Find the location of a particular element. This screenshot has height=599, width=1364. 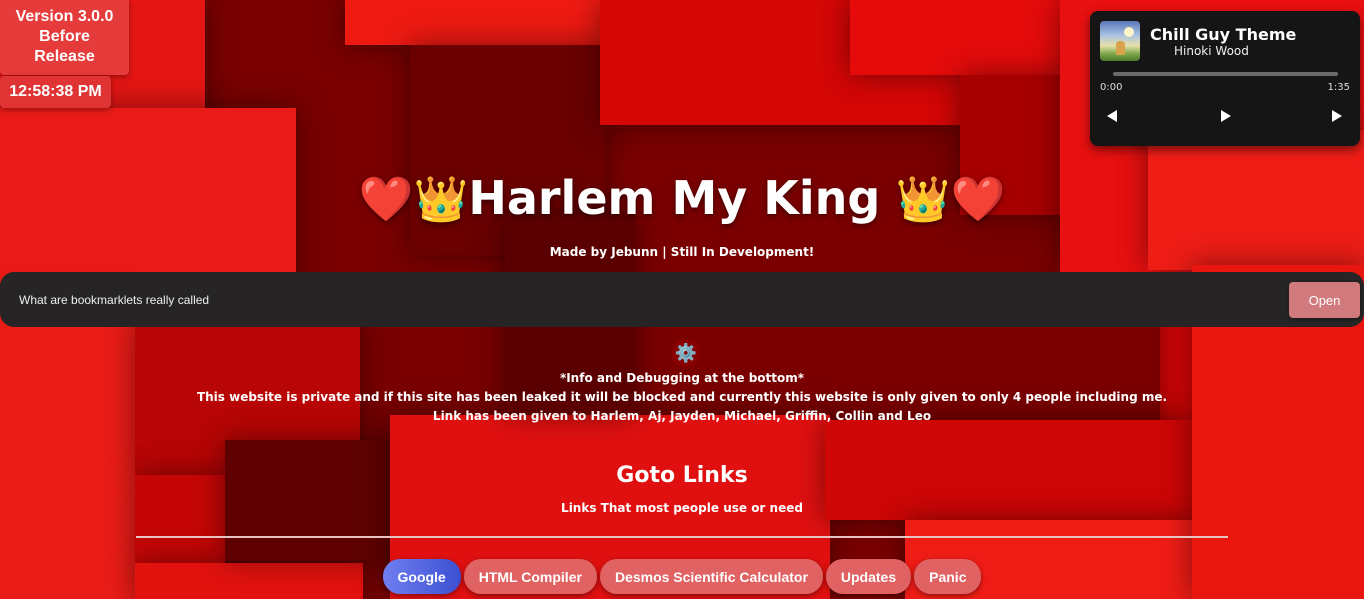

goto-links-heading: Goto Links is located at coordinates (682, 475).